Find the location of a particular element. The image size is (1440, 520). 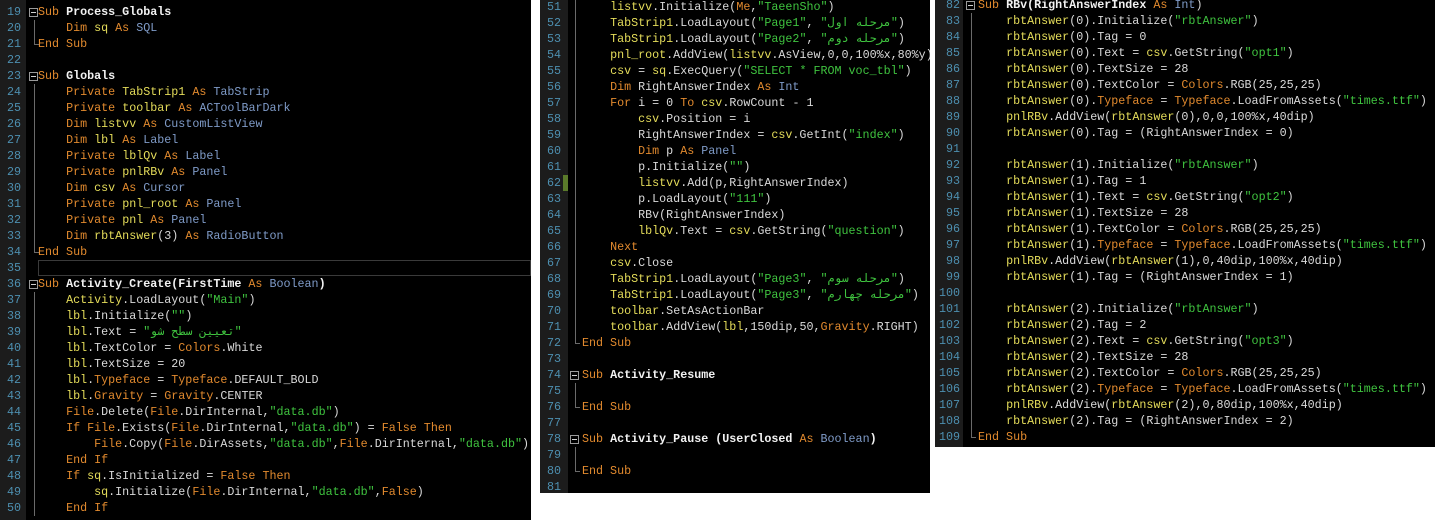

code-text: p.Initialize("") is located at coordinates (666, 167).